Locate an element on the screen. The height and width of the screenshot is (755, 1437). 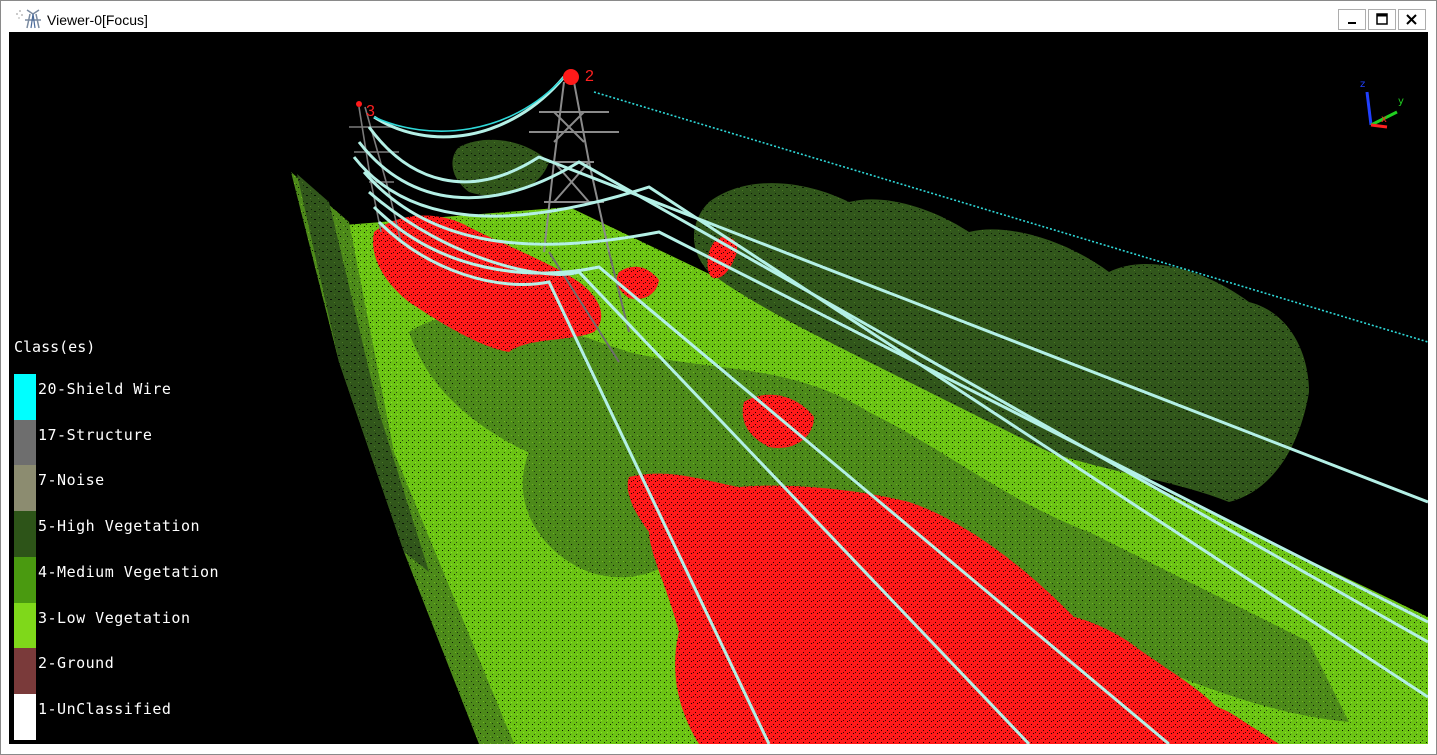
legend-item: 5-High Vegetation is located at coordinates (154, 534).